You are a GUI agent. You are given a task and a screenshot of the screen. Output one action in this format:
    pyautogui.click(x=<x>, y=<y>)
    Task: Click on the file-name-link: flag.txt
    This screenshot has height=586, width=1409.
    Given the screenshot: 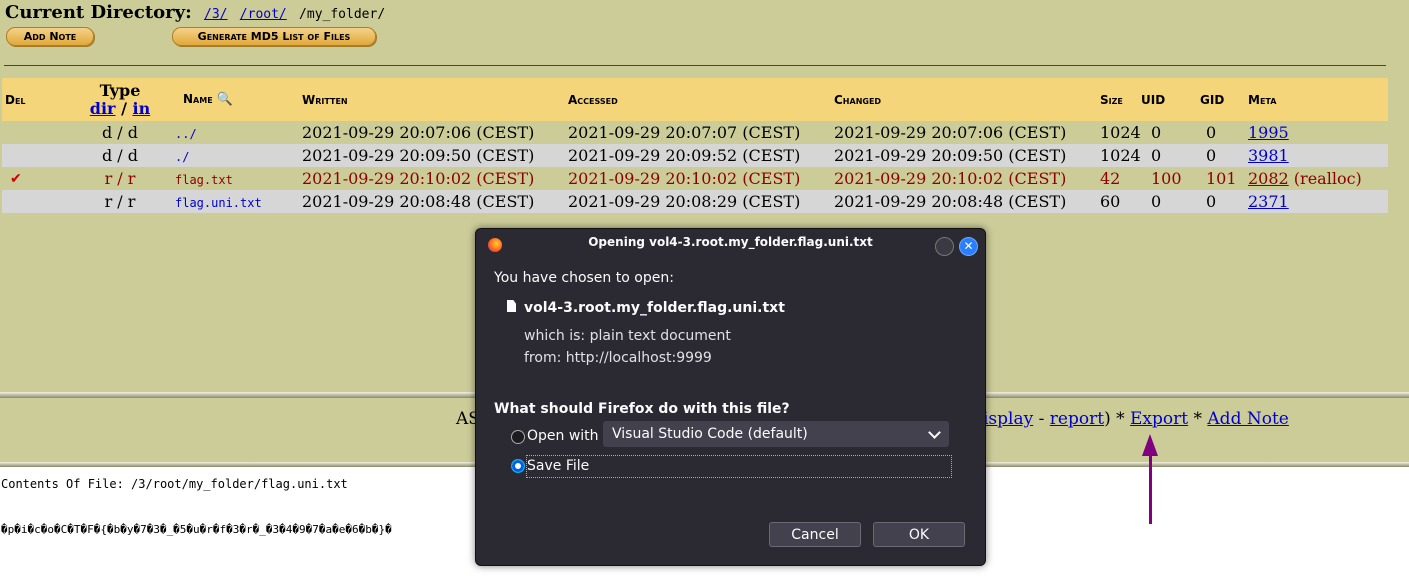 What is the action you would take?
    pyautogui.click(x=204, y=180)
    